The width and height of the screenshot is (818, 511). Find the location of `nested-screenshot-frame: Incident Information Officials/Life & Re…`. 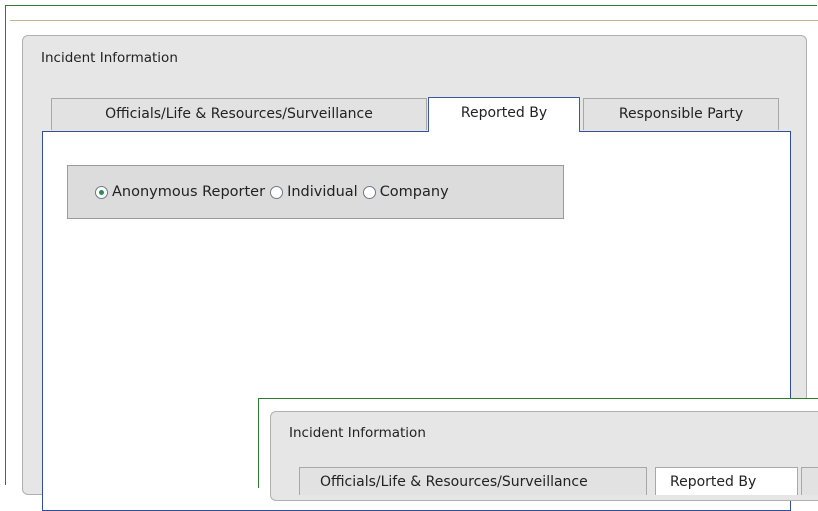

nested-screenshot-frame: Incident Information Officials/Life & Re… is located at coordinates (538, 449).